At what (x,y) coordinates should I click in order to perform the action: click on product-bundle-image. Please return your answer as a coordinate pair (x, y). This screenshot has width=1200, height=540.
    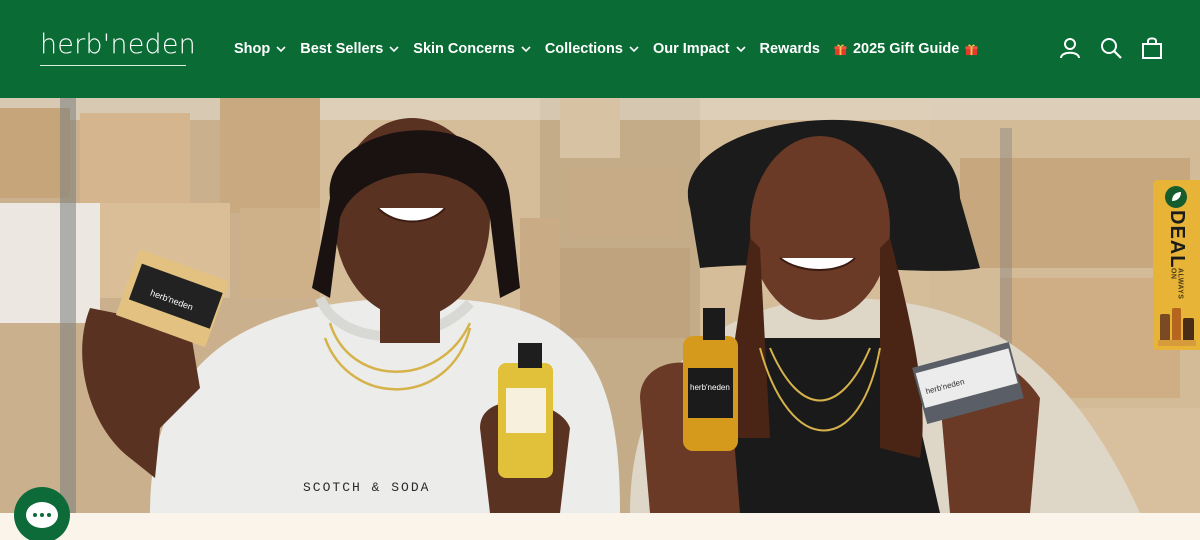
    Looking at the image, I should click on (1177, 327).